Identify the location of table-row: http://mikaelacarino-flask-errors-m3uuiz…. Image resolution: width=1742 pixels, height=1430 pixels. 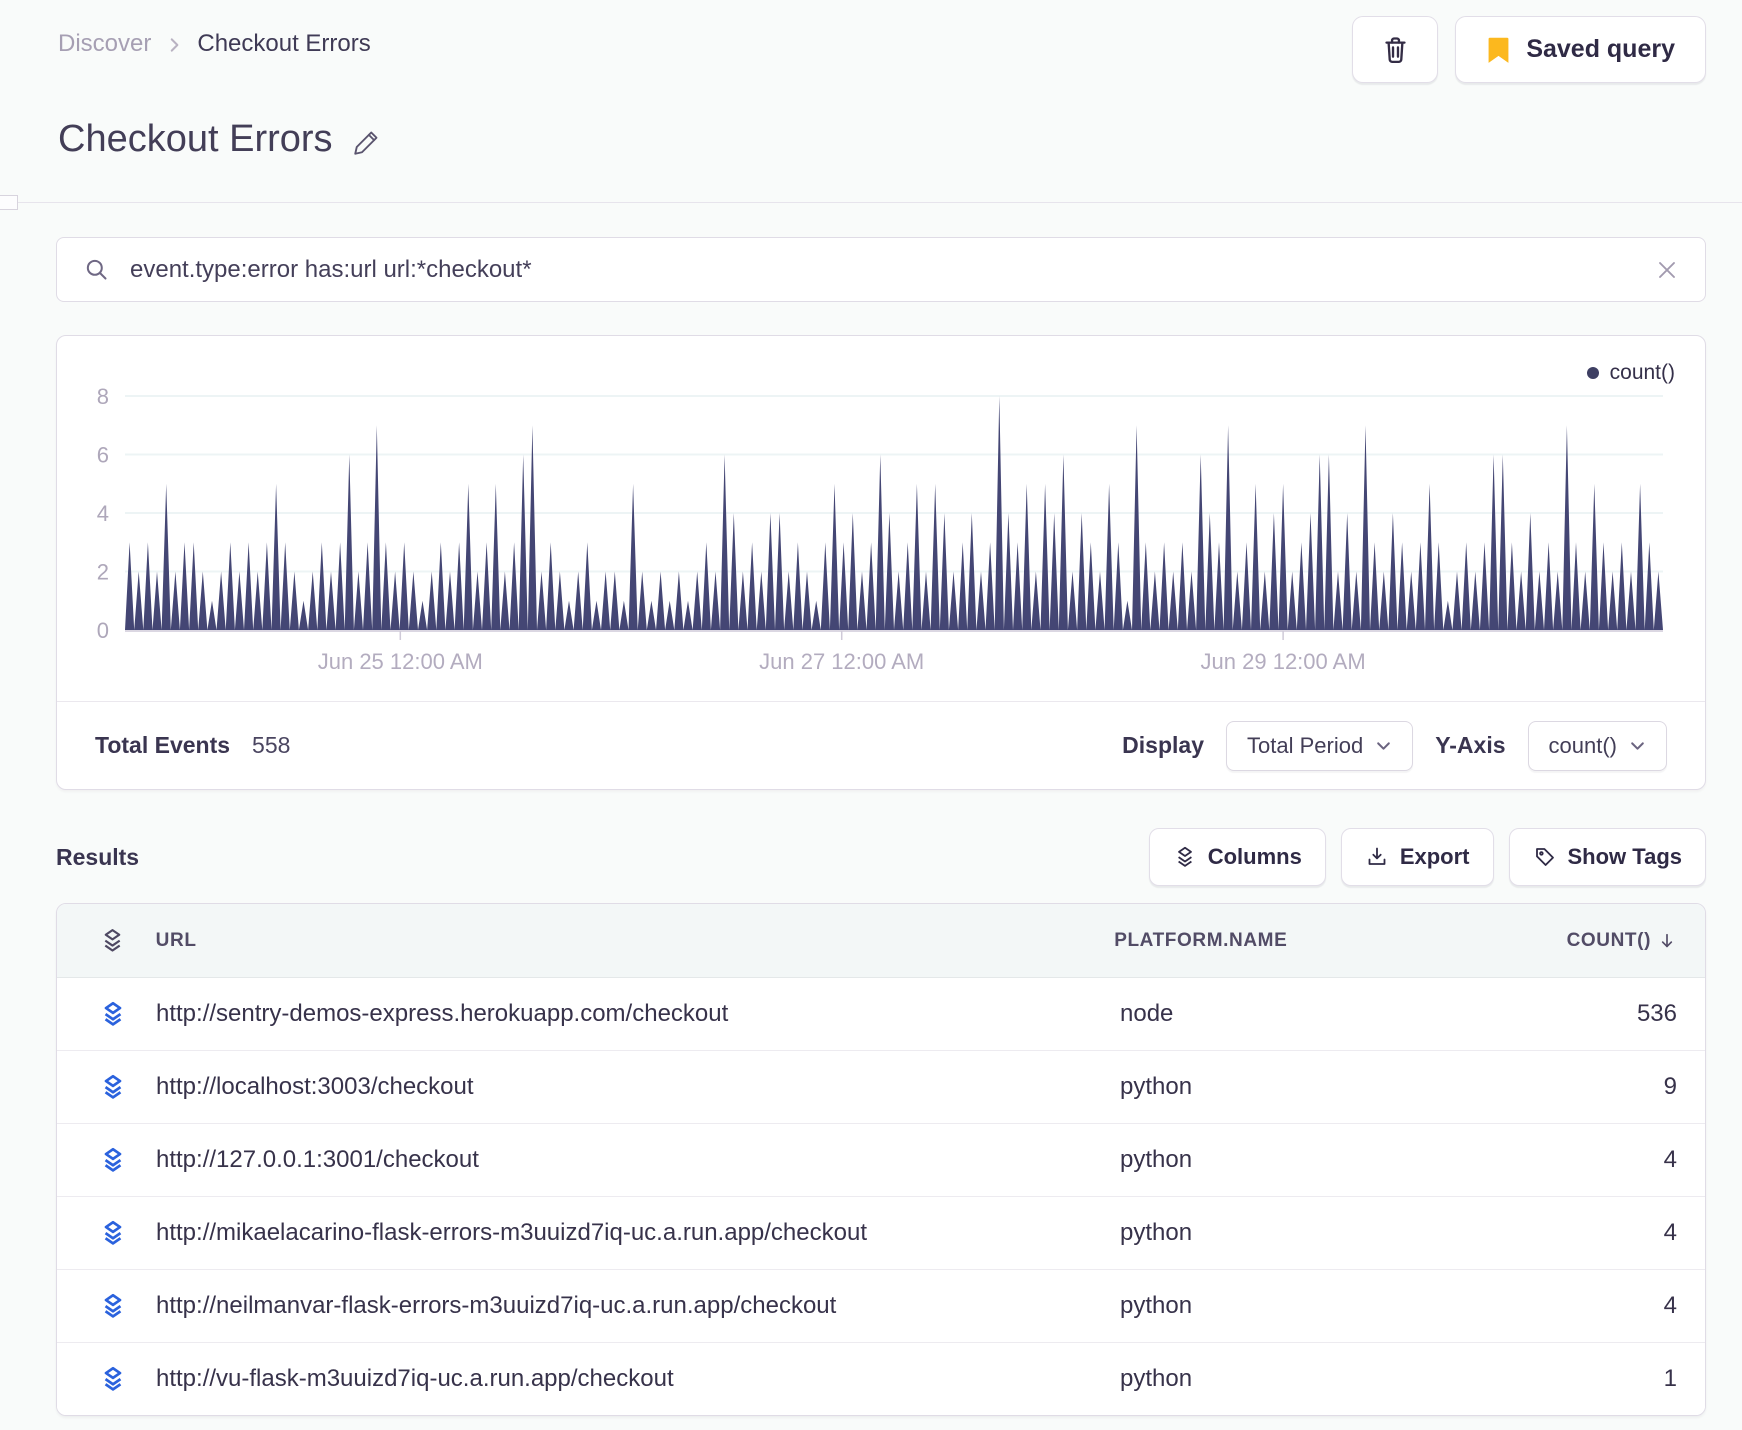
(881, 1233).